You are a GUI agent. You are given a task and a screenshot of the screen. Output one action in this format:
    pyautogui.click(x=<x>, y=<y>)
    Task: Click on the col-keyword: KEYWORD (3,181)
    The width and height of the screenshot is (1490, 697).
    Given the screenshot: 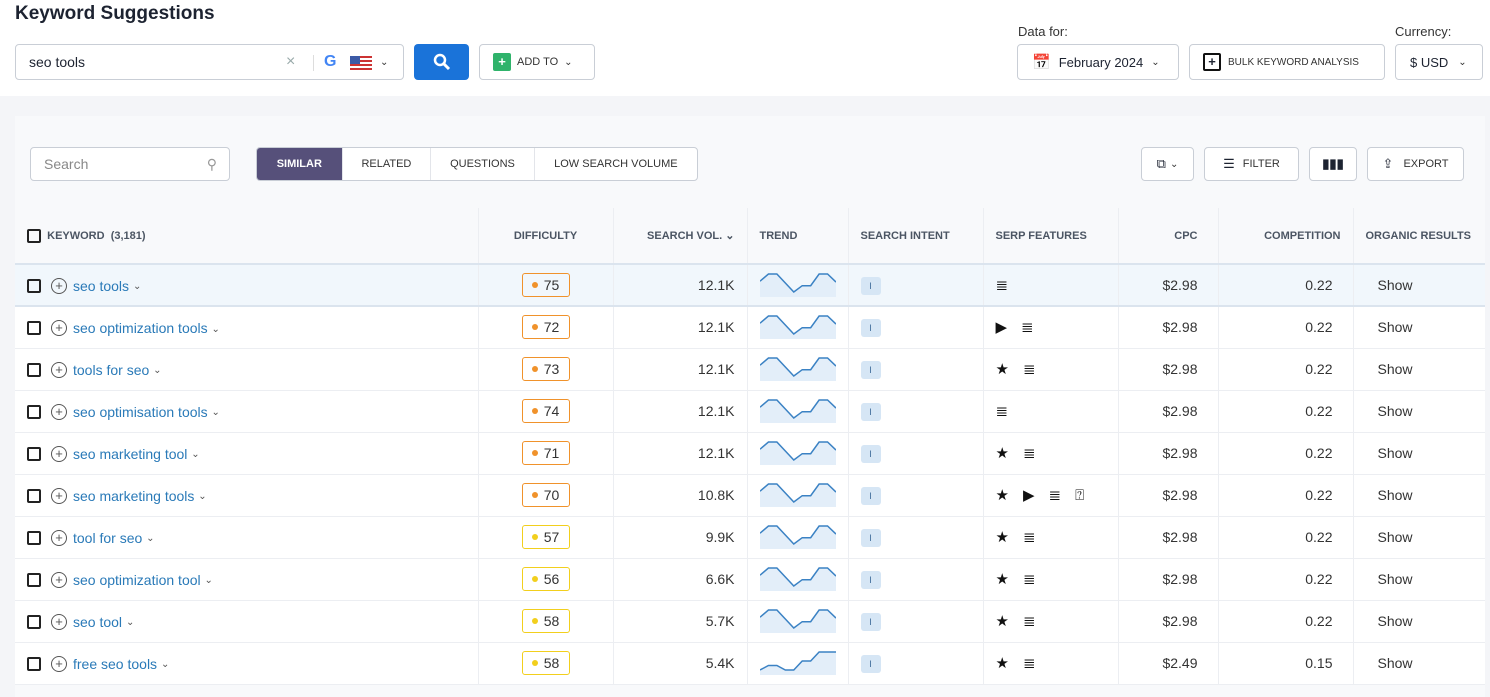 What is the action you would take?
    pyautogui.click(x=247, y=236)
    